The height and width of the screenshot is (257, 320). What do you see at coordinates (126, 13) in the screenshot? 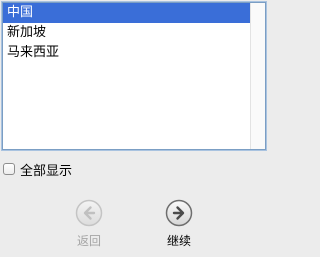
I see `list-item-china: 中国` at bounding box center [126, 13].